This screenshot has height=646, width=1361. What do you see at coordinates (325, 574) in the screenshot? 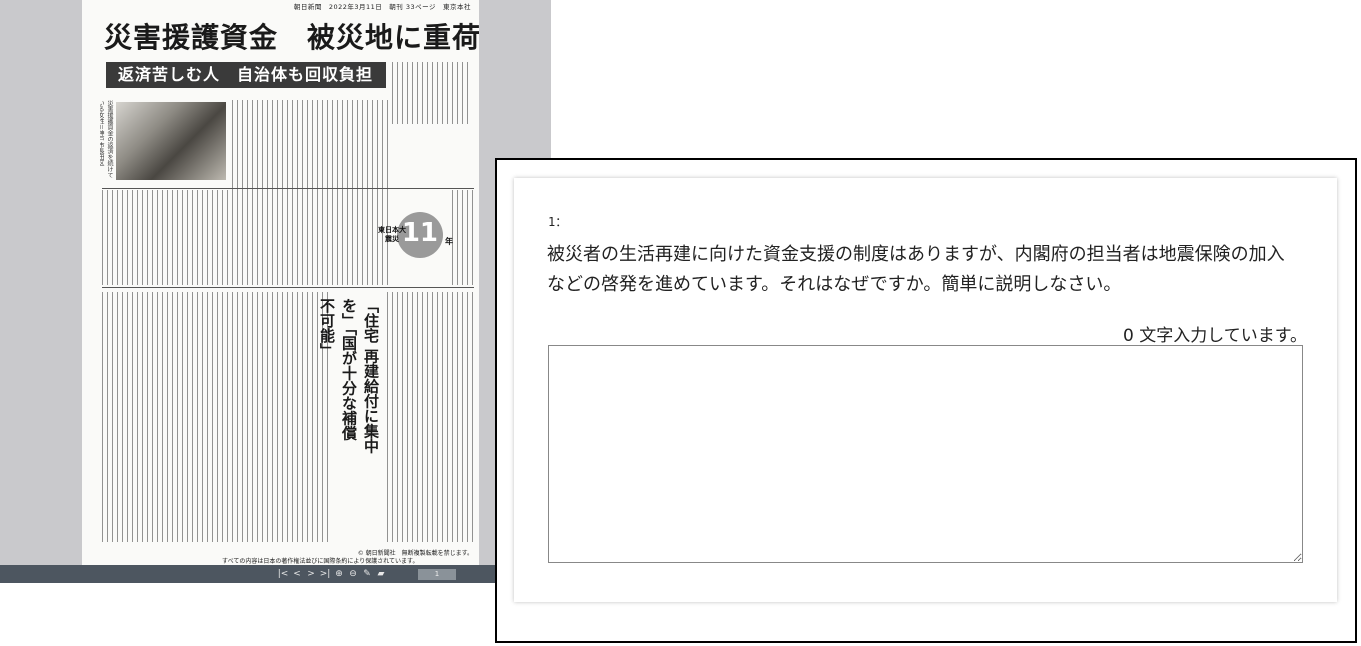
I see `last-page-button: >|` at bounding box center [325, 574].